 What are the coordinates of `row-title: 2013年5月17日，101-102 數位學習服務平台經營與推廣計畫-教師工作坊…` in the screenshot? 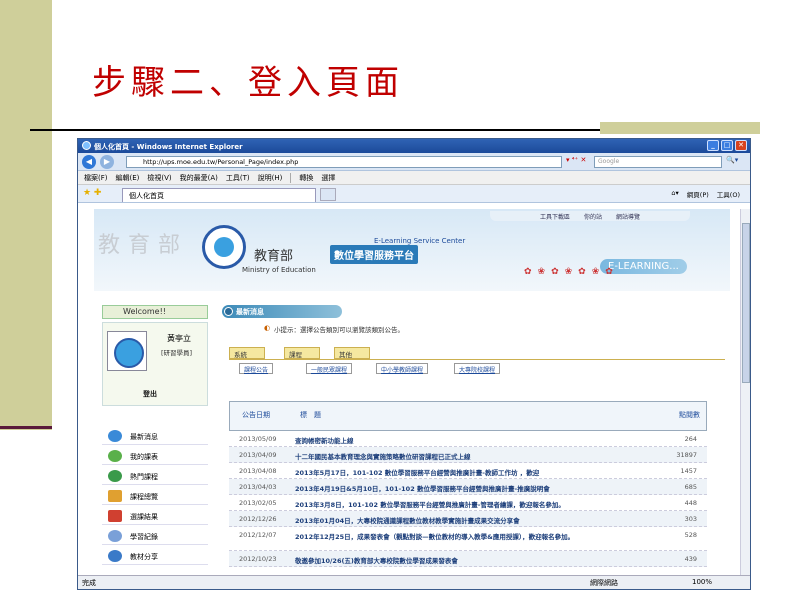 It's located at (480, 472).